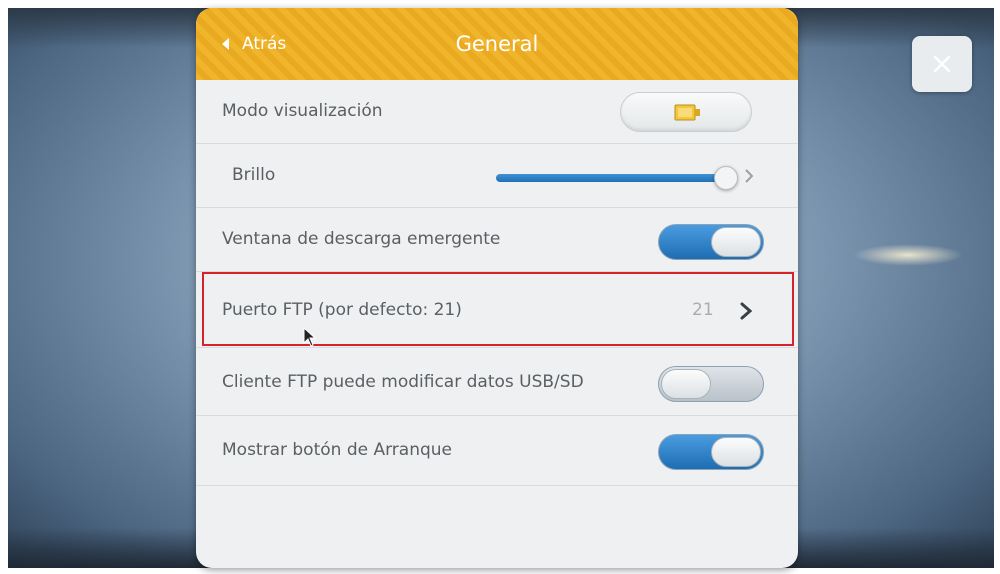 This screenshot has height=574, width=1000. Describe the element at coordinates (403, 382) in the screenshot. I see `row-label: Cliente FTP puede modificar datos USB/SD` at that location.